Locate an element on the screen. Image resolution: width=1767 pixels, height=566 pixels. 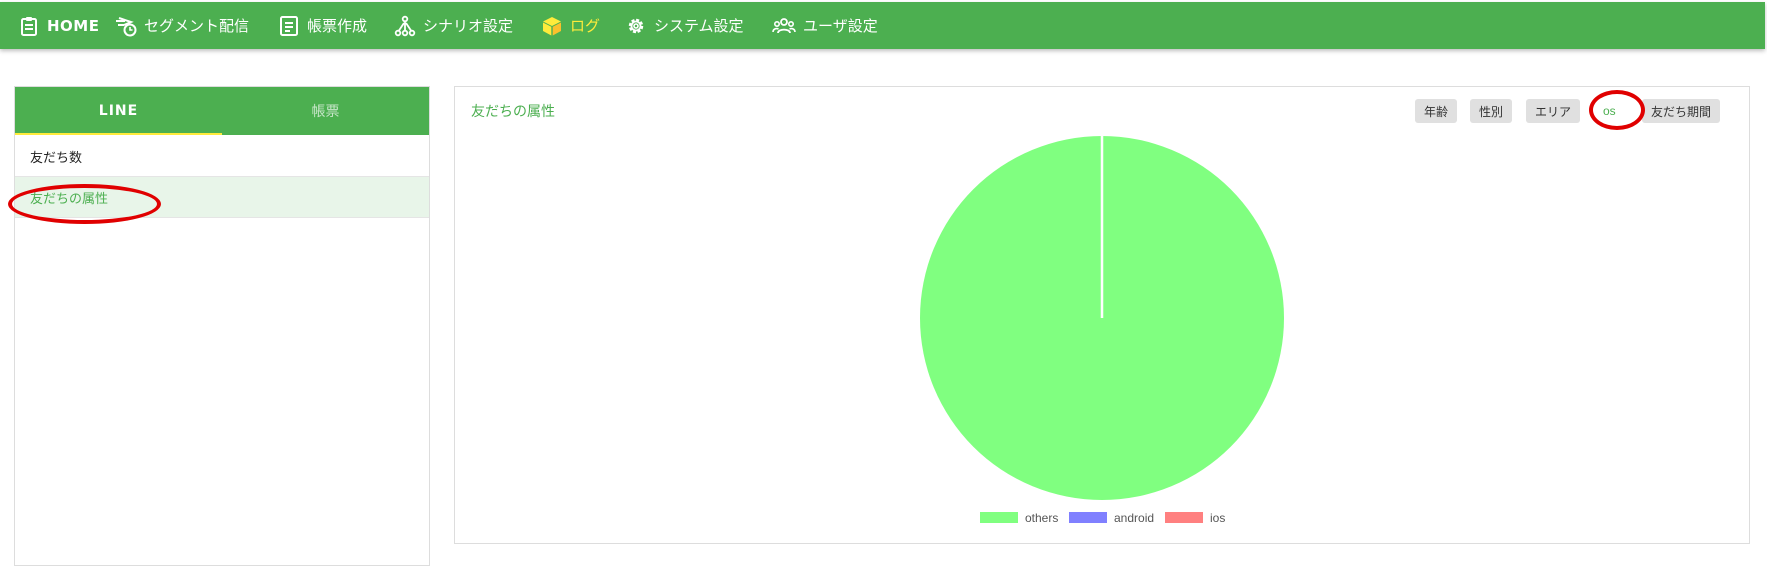
tab-active-indicator is located at coordinates (118, 134).